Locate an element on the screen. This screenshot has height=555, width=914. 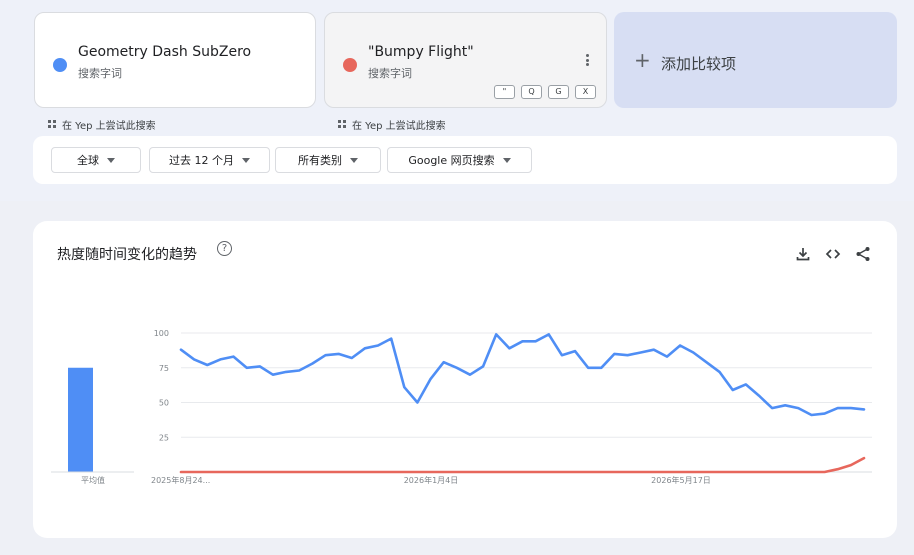
average-bar is located at coordinates (80, 419).